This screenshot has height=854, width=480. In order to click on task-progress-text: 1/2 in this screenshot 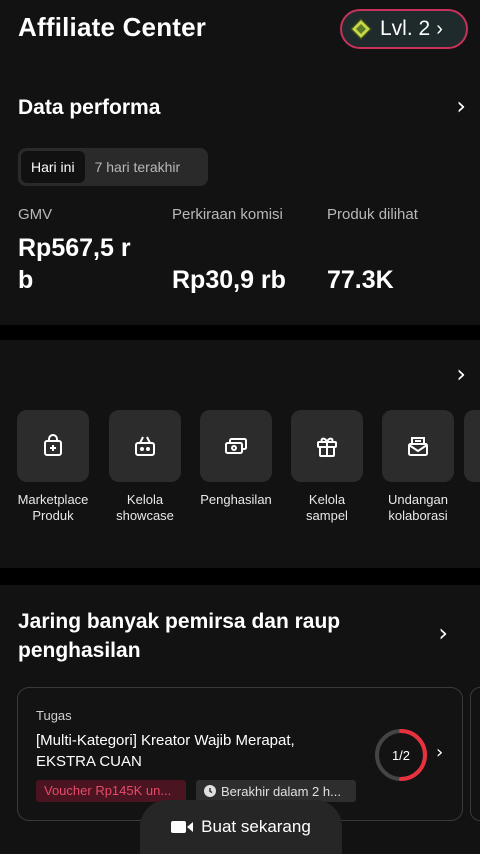, I will do `click(401, 755)`.